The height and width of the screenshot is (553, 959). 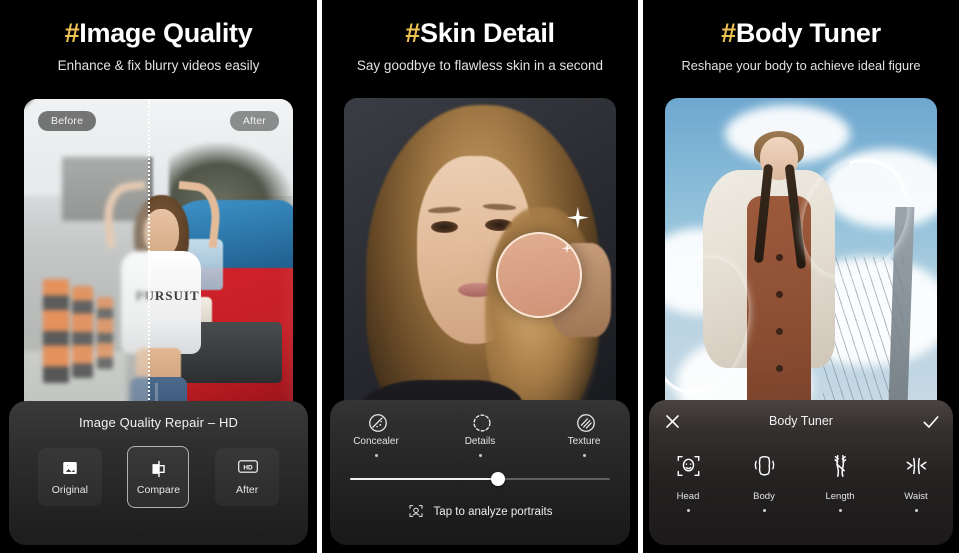 I want to click on page-title: #Image Quality, so click(x=158, y=33).